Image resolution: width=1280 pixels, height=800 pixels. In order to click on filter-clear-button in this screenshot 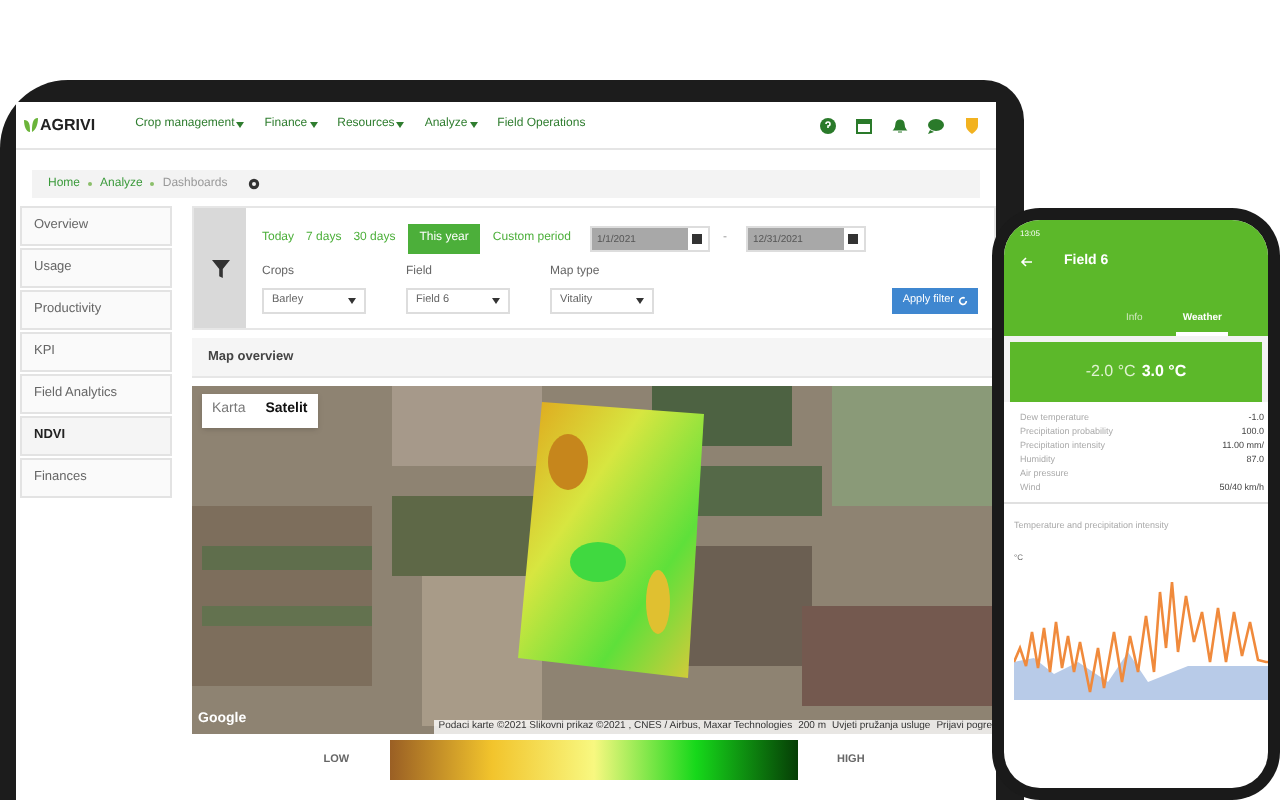, I will do `click(220, 268)`.